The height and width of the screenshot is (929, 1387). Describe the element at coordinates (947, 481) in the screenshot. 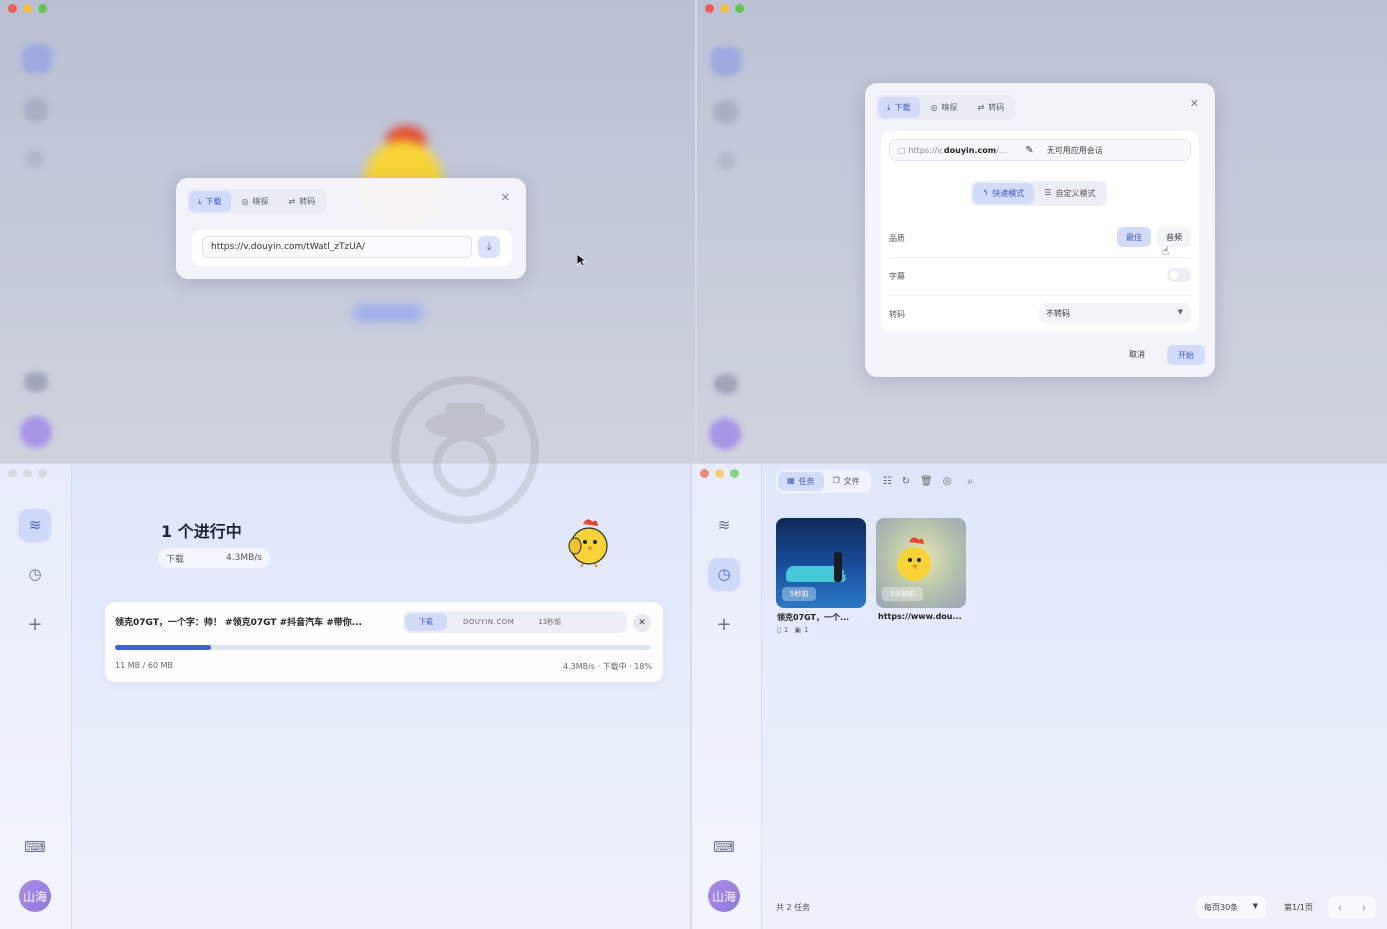

I see `check-circle-icon: ◎` at that location.